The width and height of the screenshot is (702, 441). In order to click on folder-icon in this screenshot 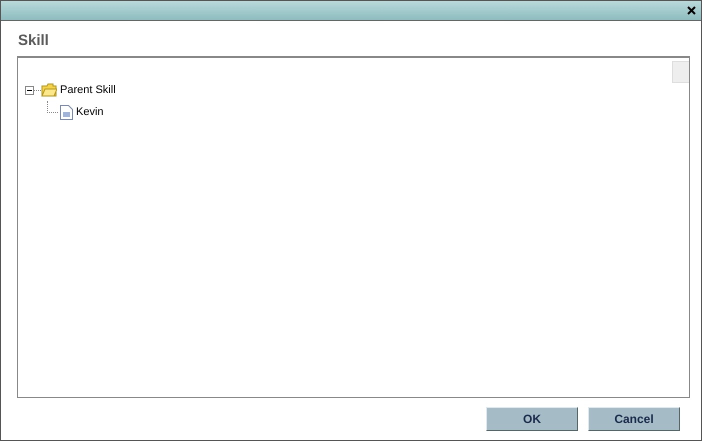, I will do `click(49, 90)`.